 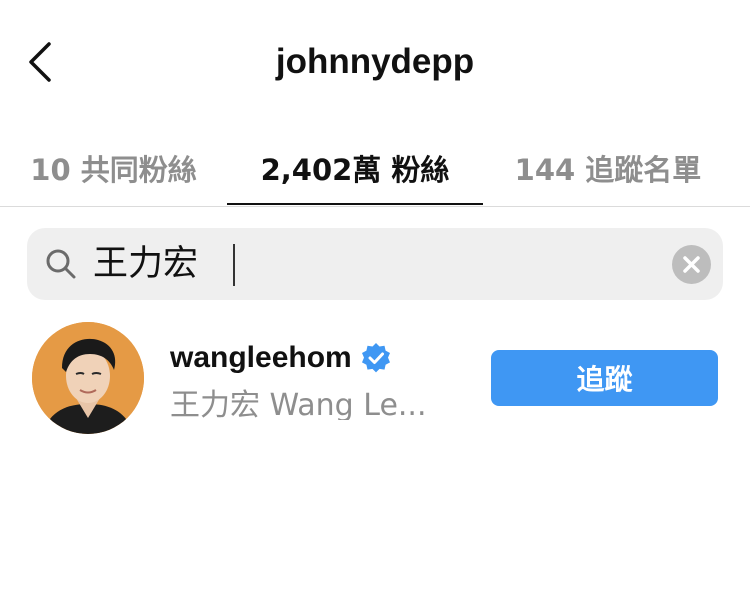 I want to click on tab-following: 144 追蹤名單, so click(x=608, y=168).